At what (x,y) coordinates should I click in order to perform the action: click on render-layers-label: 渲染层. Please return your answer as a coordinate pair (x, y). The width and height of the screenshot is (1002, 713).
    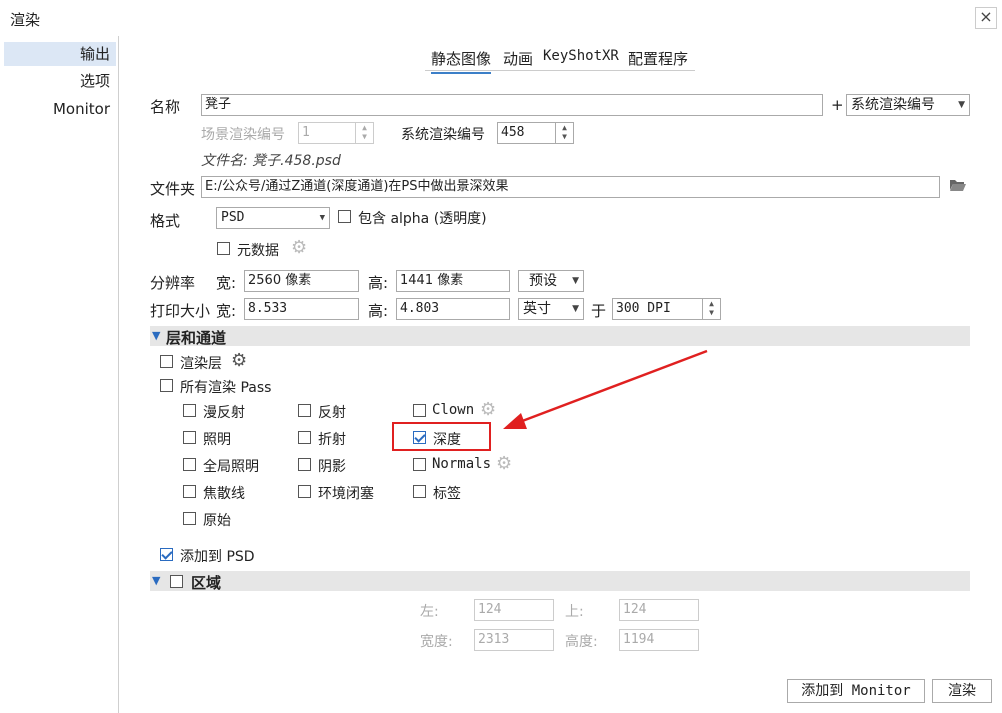
    Looking at the image, I should click on (201, 364).